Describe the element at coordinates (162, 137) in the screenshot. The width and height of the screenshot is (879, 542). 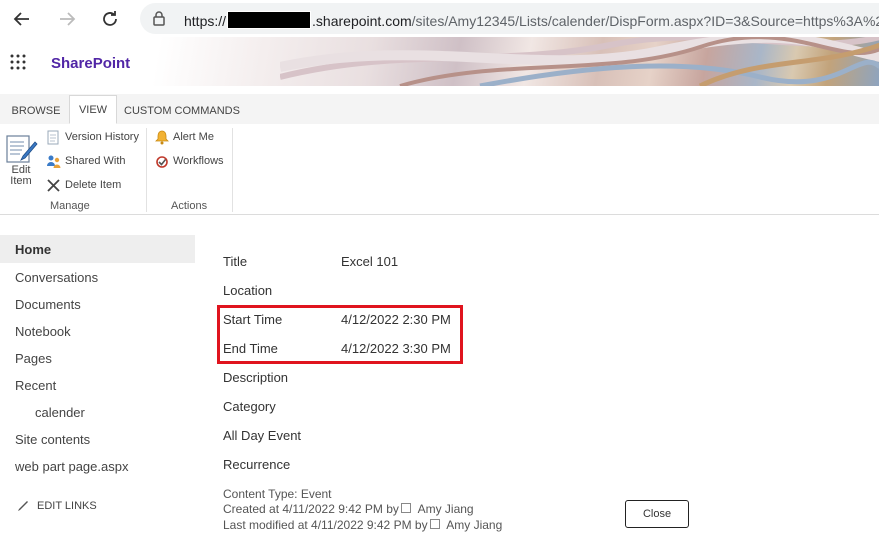
I see `bell-icon` at that location.